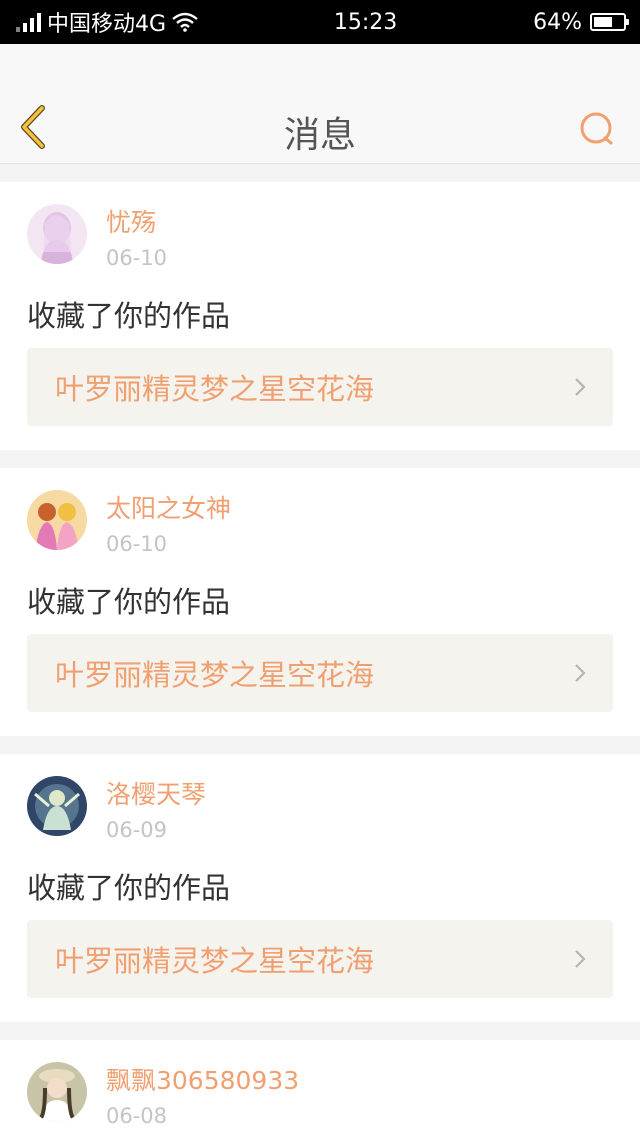 This screenshot has height=1138, width=640. Describe the element at coordinates (598, 130) in the screenshot. I see `search-icon` at that location.